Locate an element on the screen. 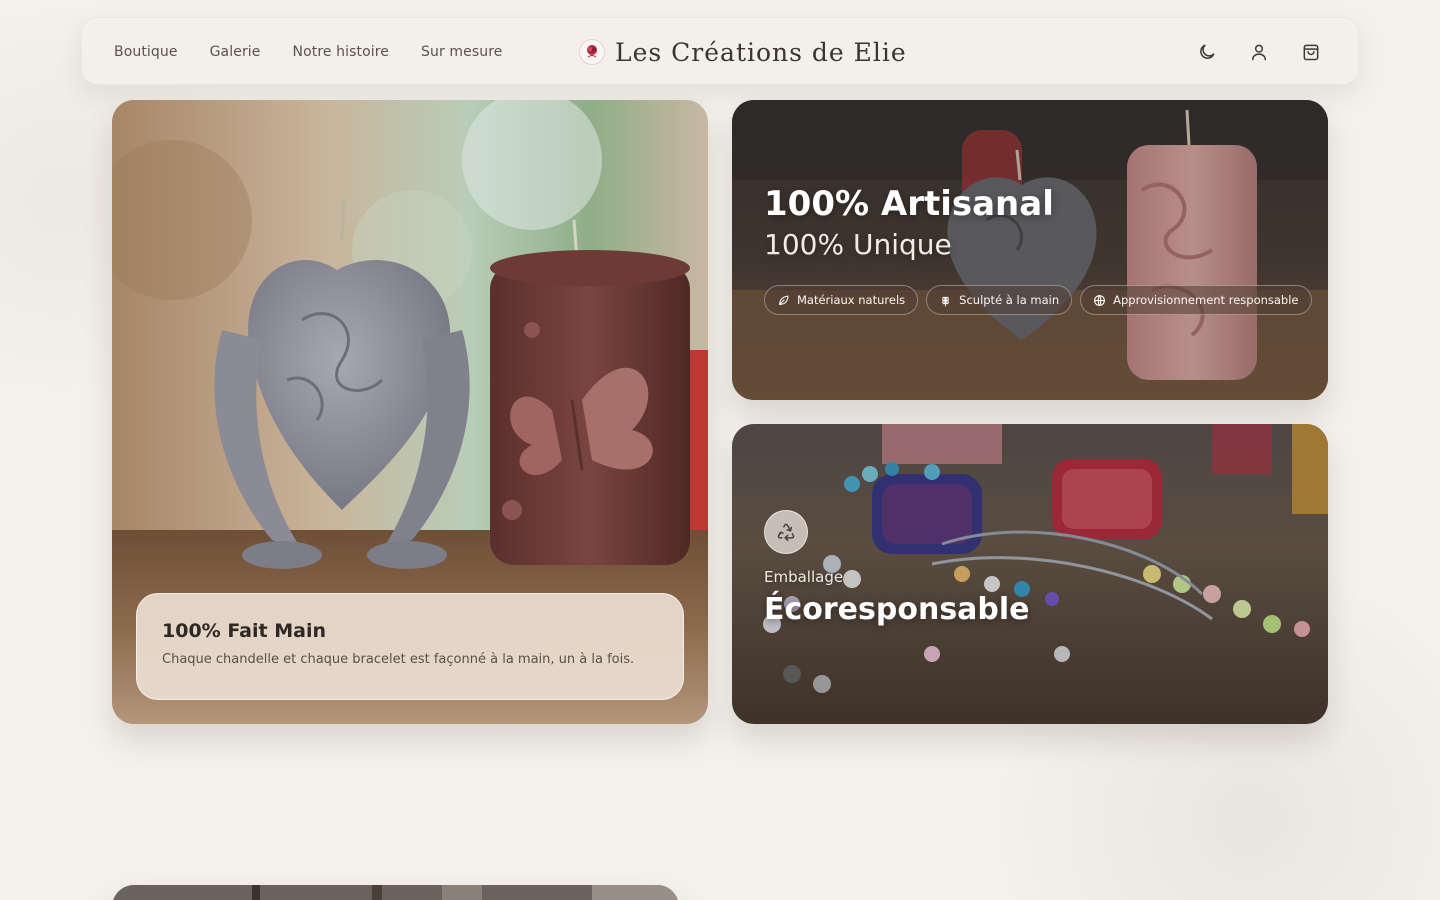  packaging-title: Écoresponsable is located at coordinates (897, 609).